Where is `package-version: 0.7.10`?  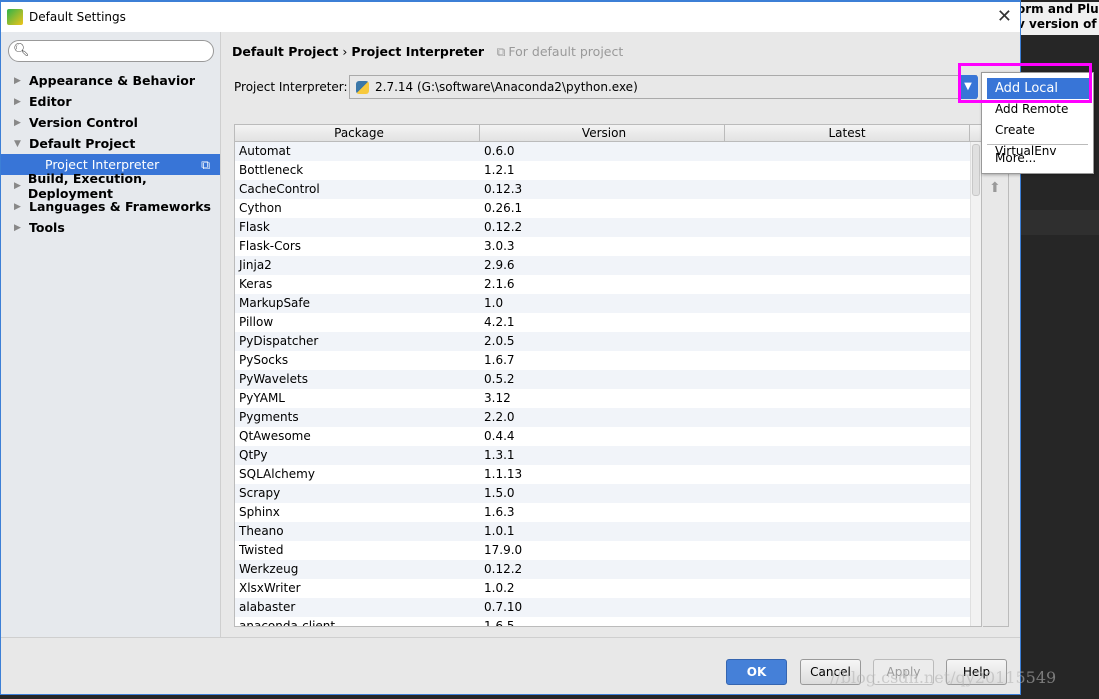
package-version: 0.7.10 is located at coordinates (503, 607).